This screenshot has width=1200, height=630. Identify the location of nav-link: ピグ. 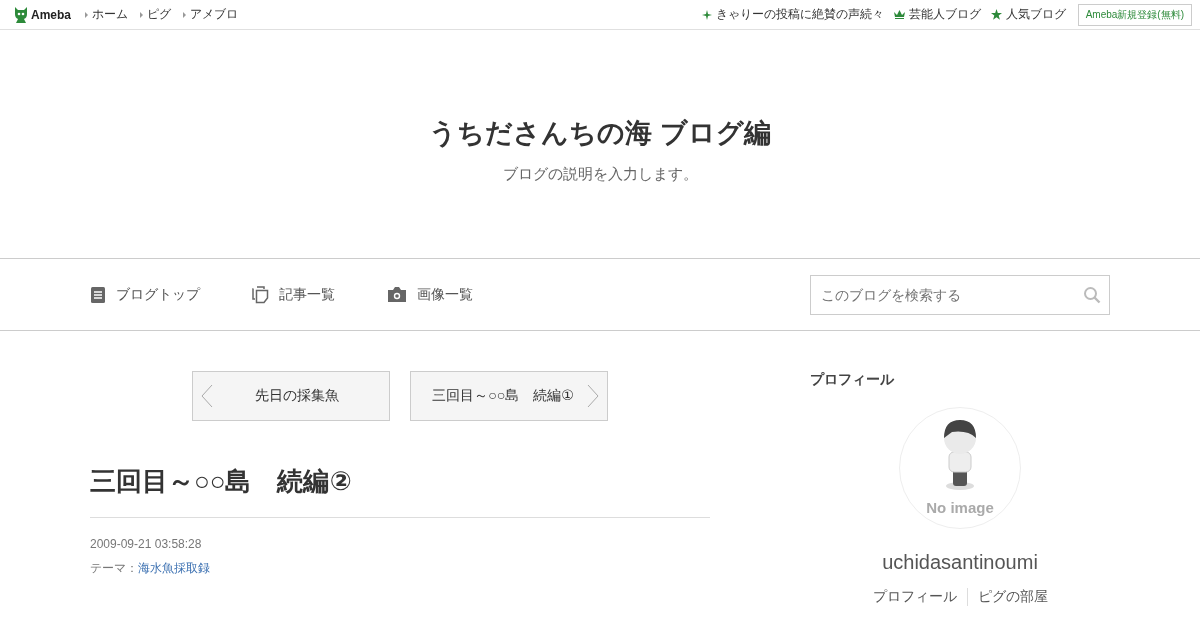
(155, 14).